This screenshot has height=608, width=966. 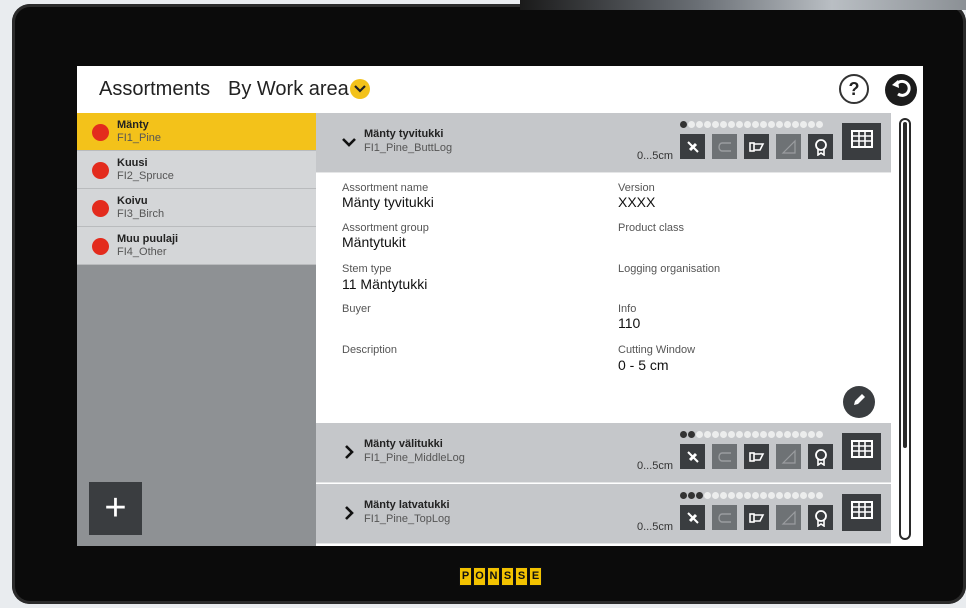 I want to click on sidebar-item-other: Muu puulaji FI4_Other, so click(x=196, y=246).